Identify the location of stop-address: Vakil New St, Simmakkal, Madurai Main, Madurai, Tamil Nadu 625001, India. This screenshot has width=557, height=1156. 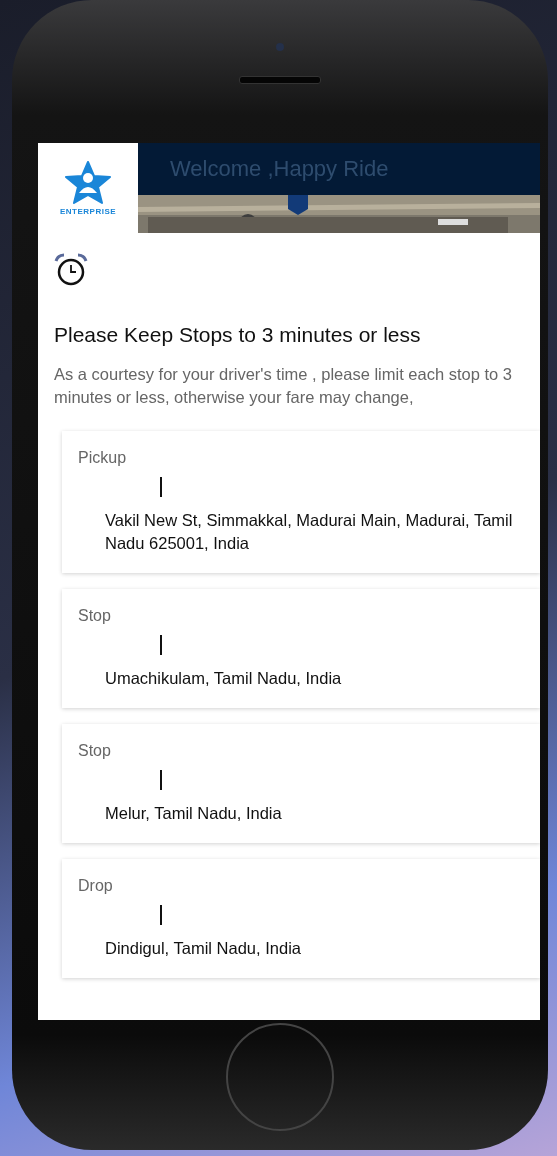
(309, 532).